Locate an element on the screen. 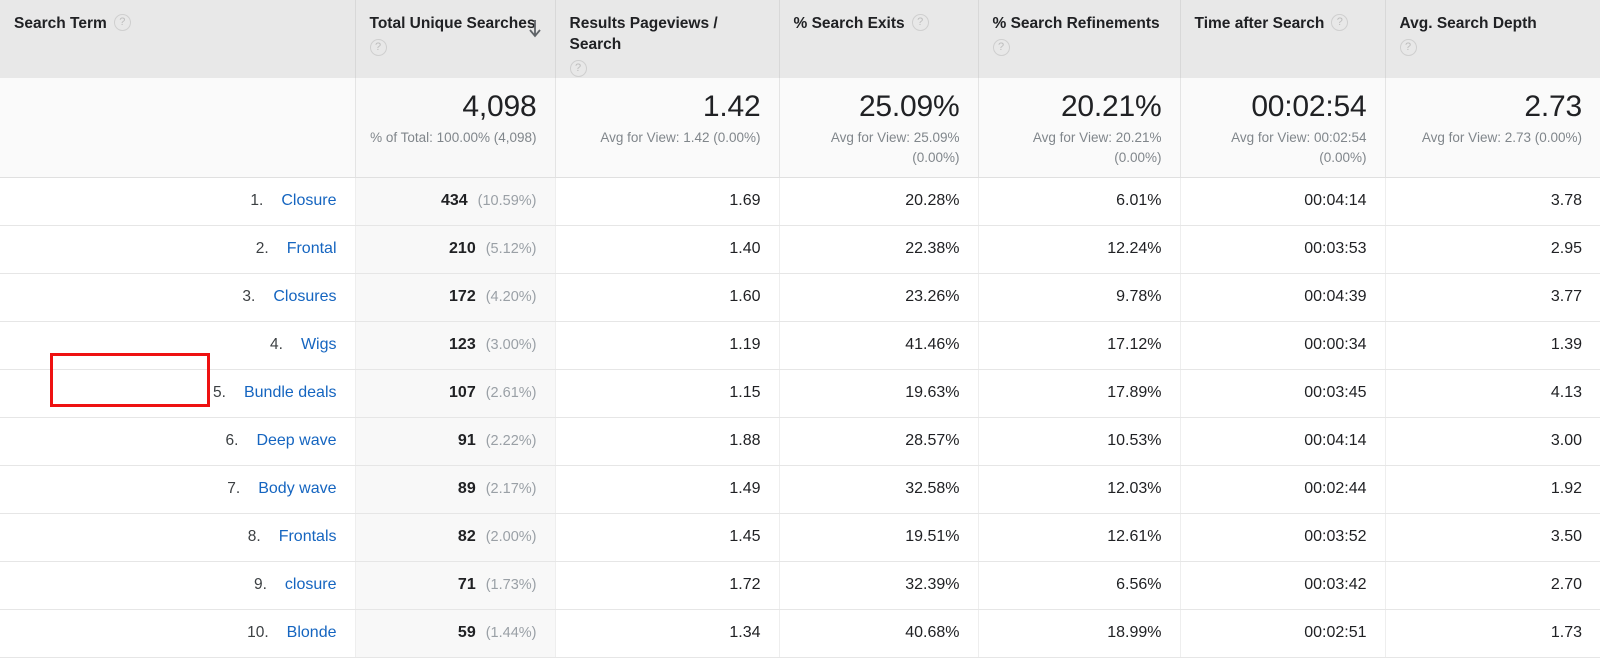 The height and width of the screenshot is (662, 1600). cell-search-exits: 32.39% is located at coordinates (879, 585).